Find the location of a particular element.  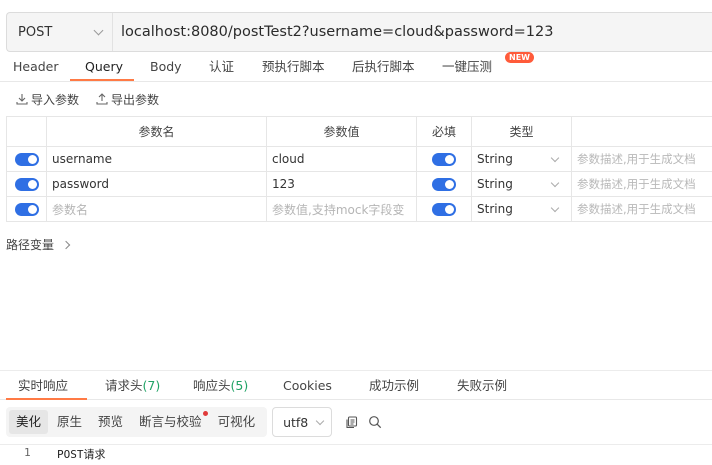

tab-response-headers: 响应头(5) is located at coordinates (220, 385).